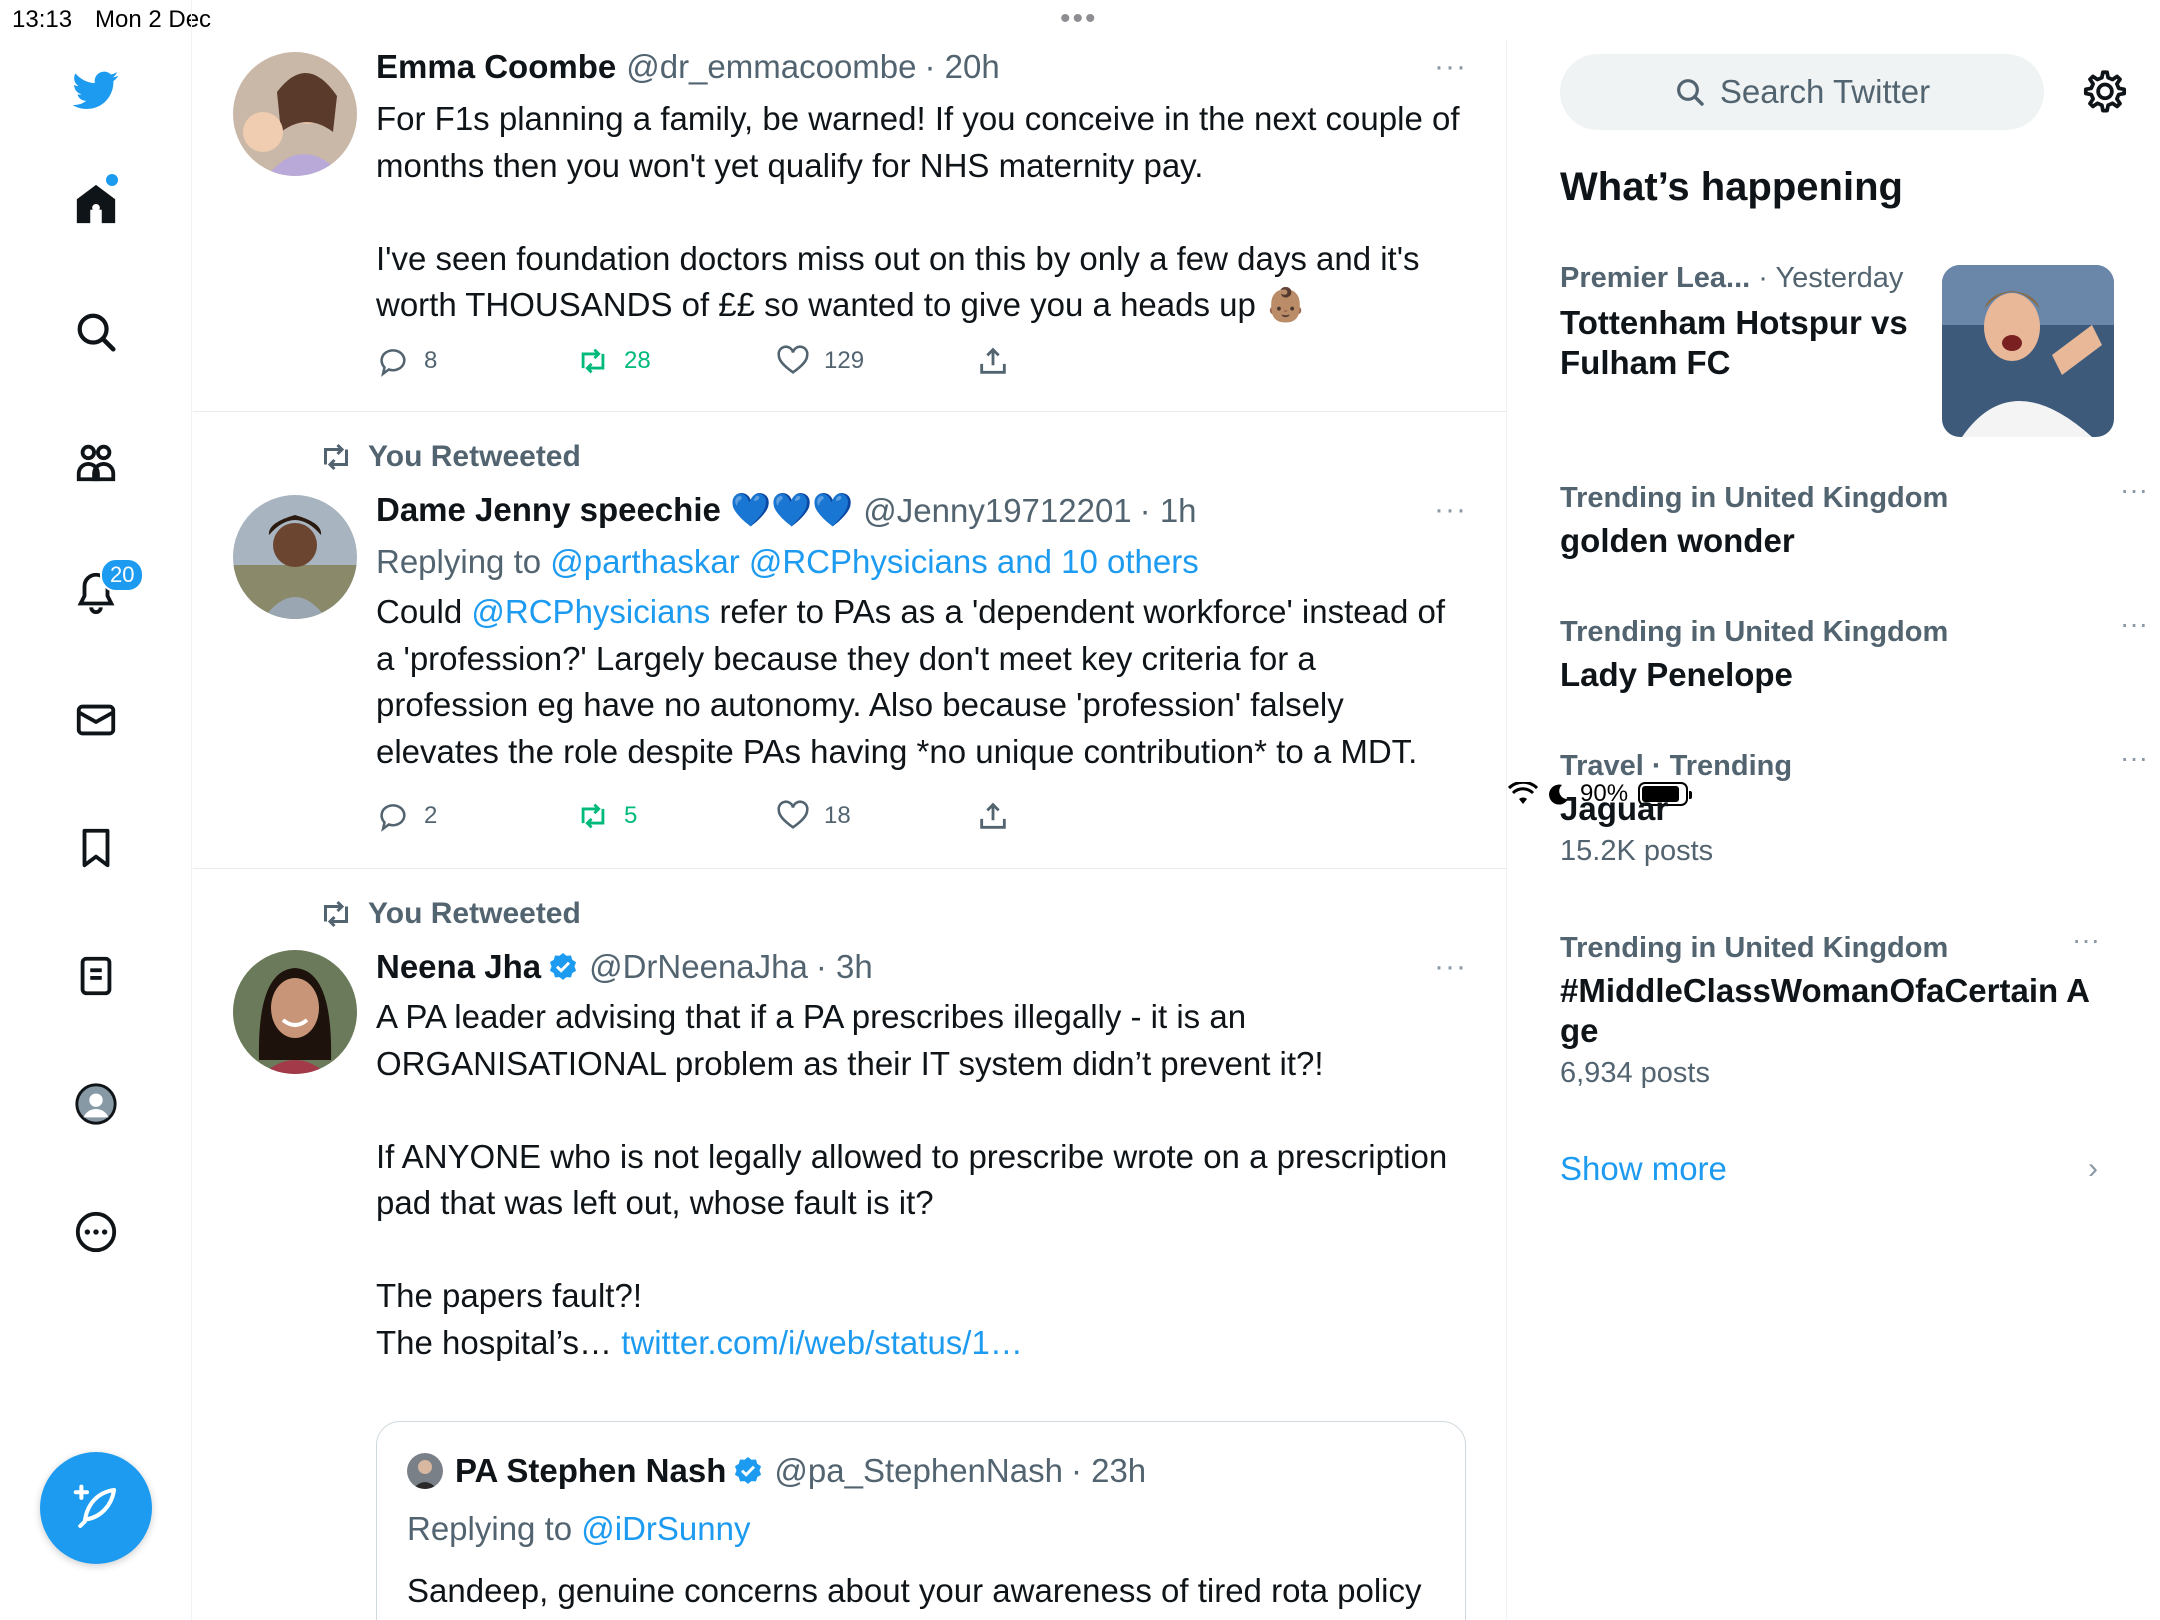  I want to click on settings-gear-icon, so click(2105, 91).